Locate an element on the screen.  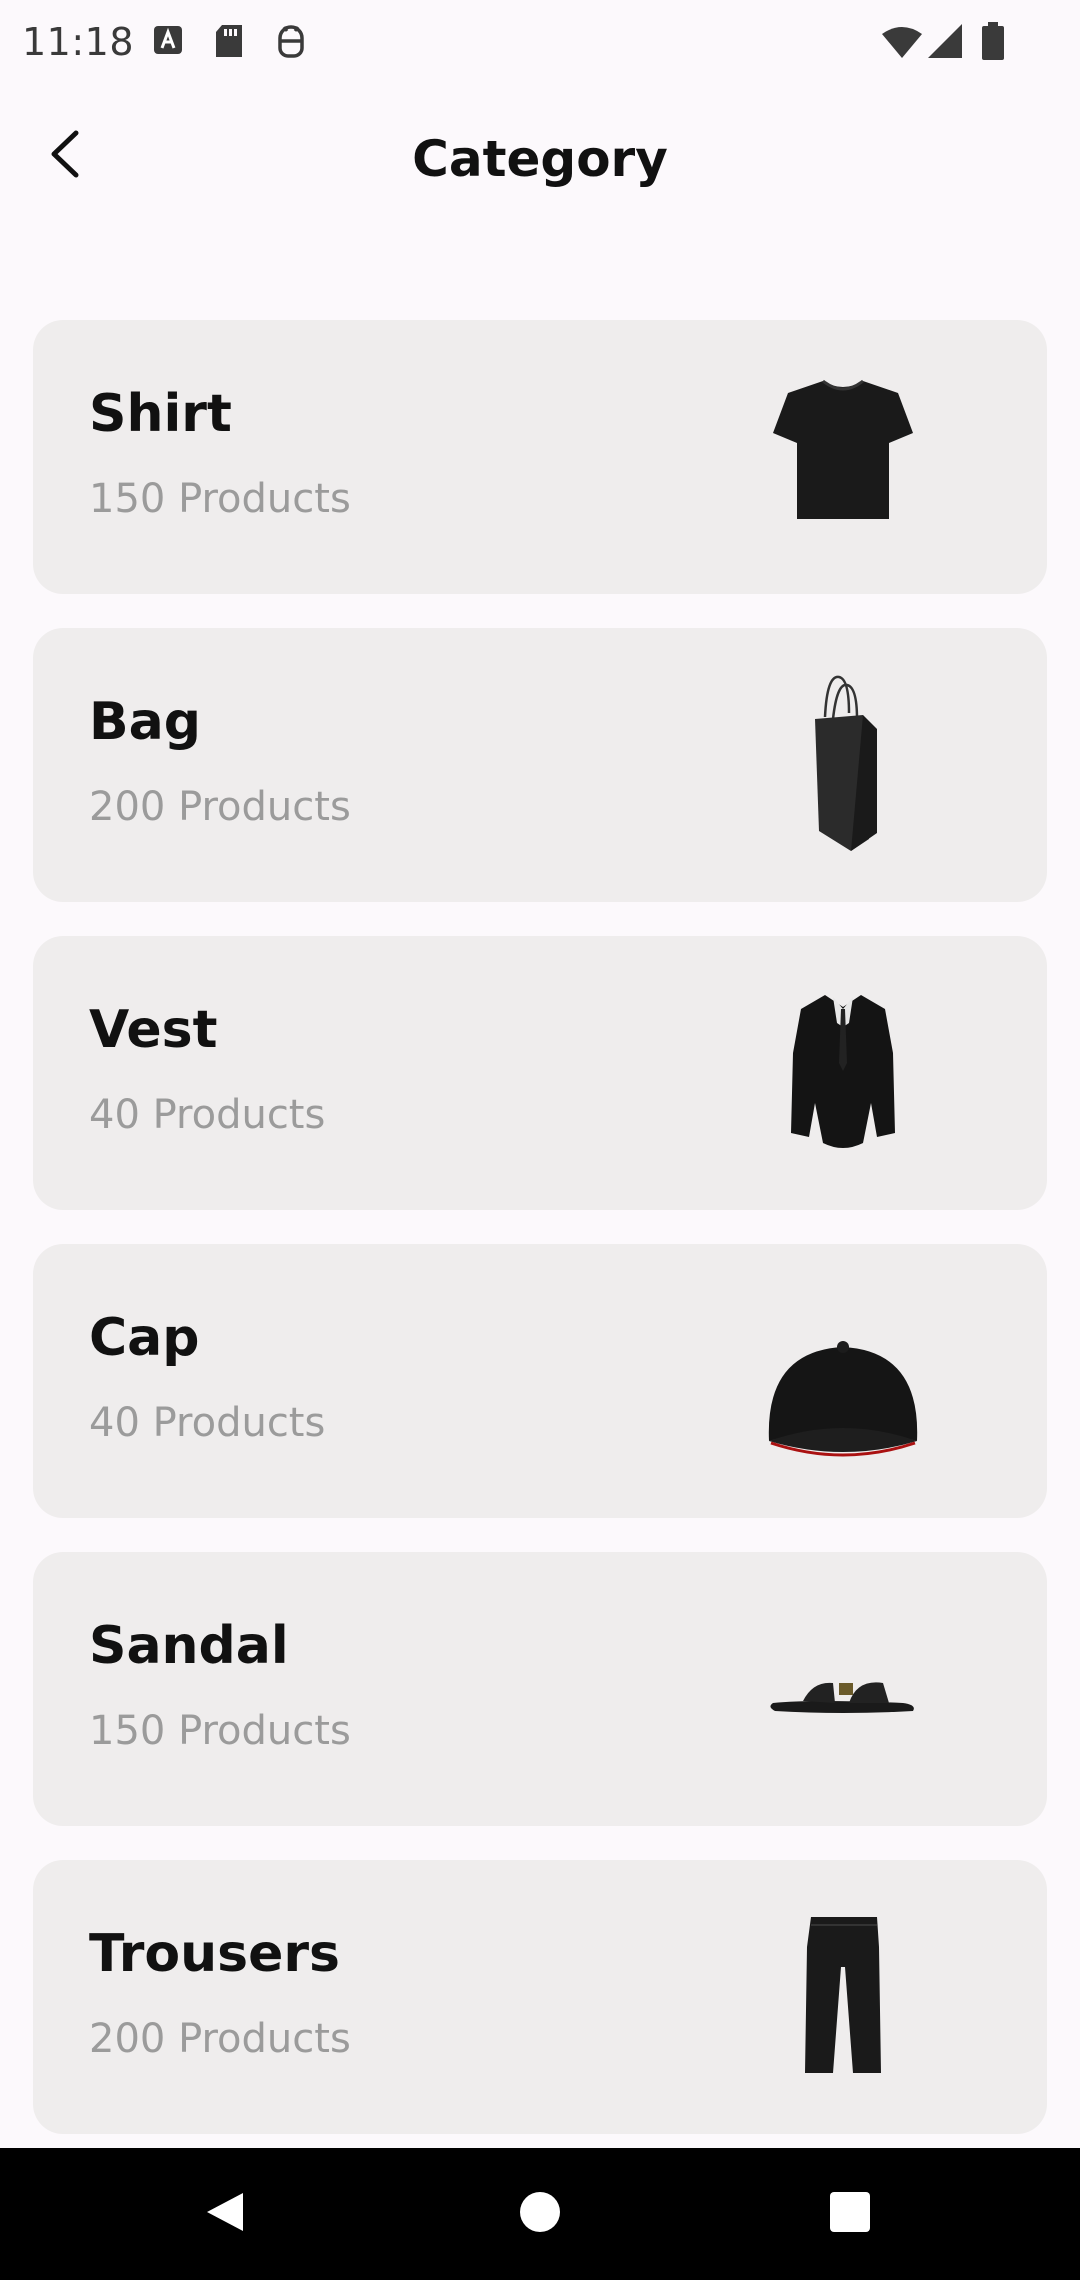
category-card-bag: Bag 200 Products is located at coordinates (540, 765).